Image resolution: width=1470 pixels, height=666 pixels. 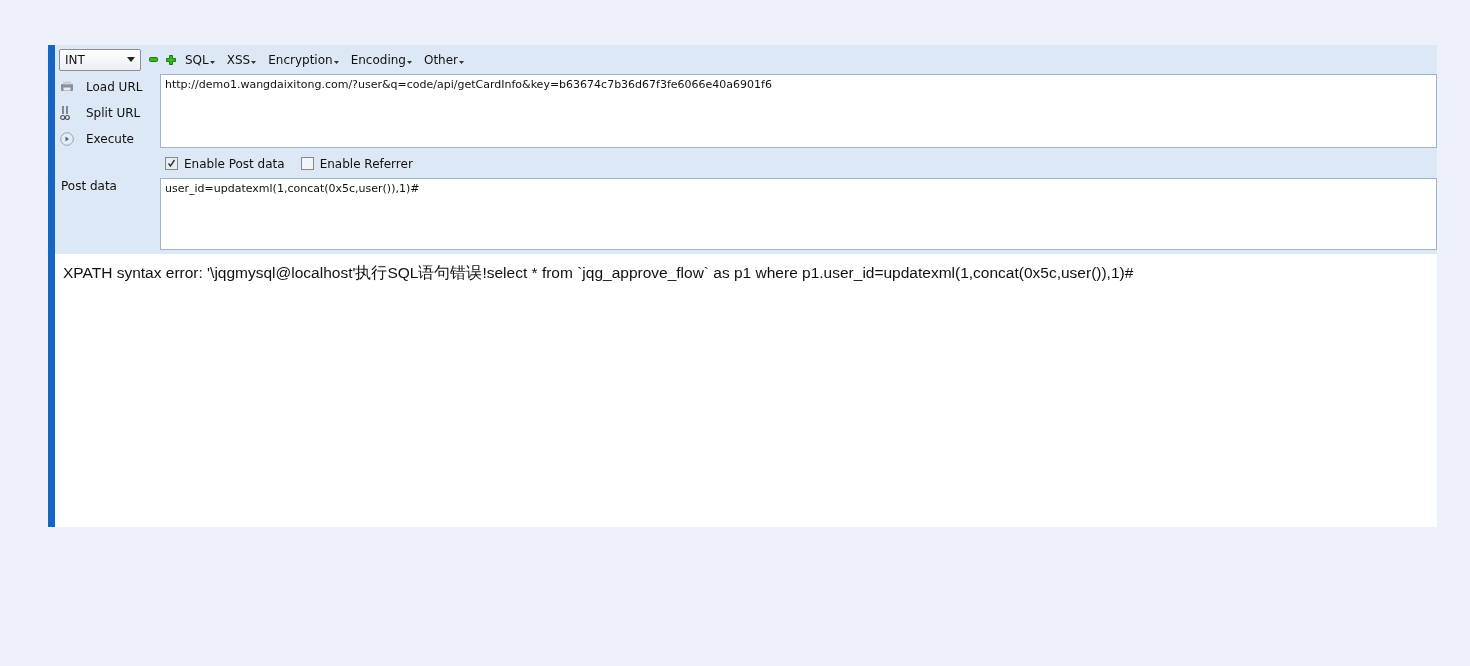 I want to click on post-data-label: Post data, so click(x=89, y=186).